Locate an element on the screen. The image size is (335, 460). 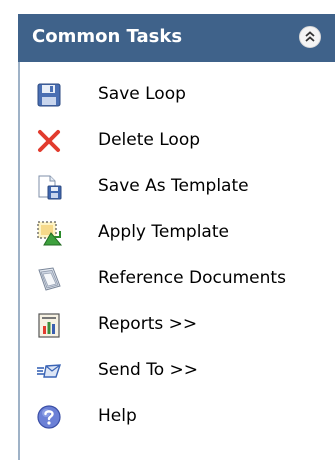
panel-title: Common Tasks is located at coordinates (107, 36).